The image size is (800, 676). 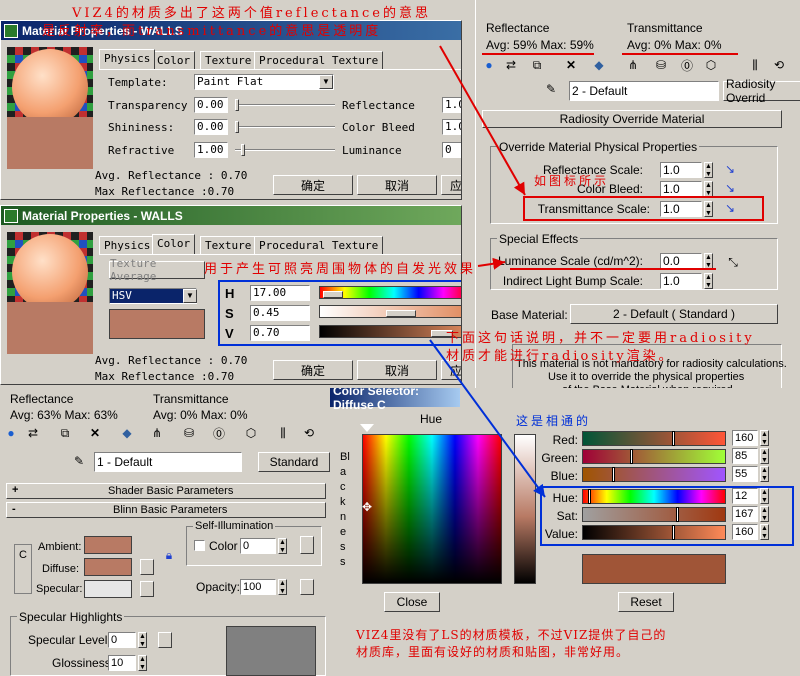 I want to click on blue-arrow-to-hsv, so click(x=487, y=418).